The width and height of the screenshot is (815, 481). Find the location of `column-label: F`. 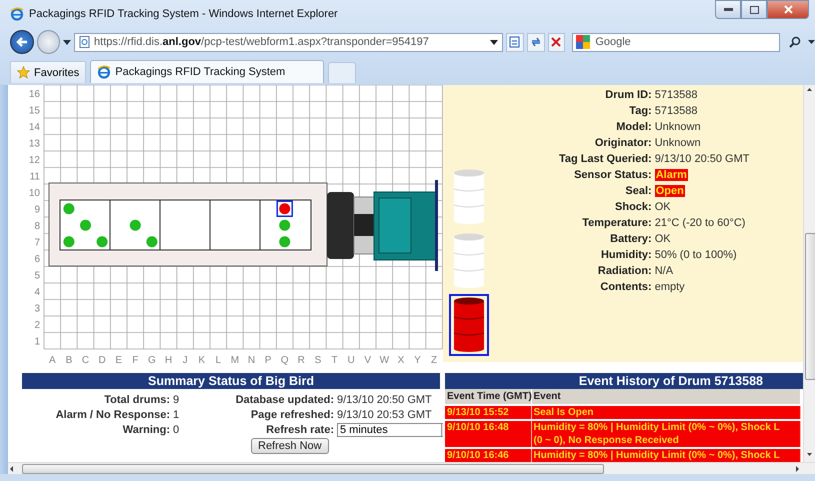

column-label: F is located at coordinates (135, 360).